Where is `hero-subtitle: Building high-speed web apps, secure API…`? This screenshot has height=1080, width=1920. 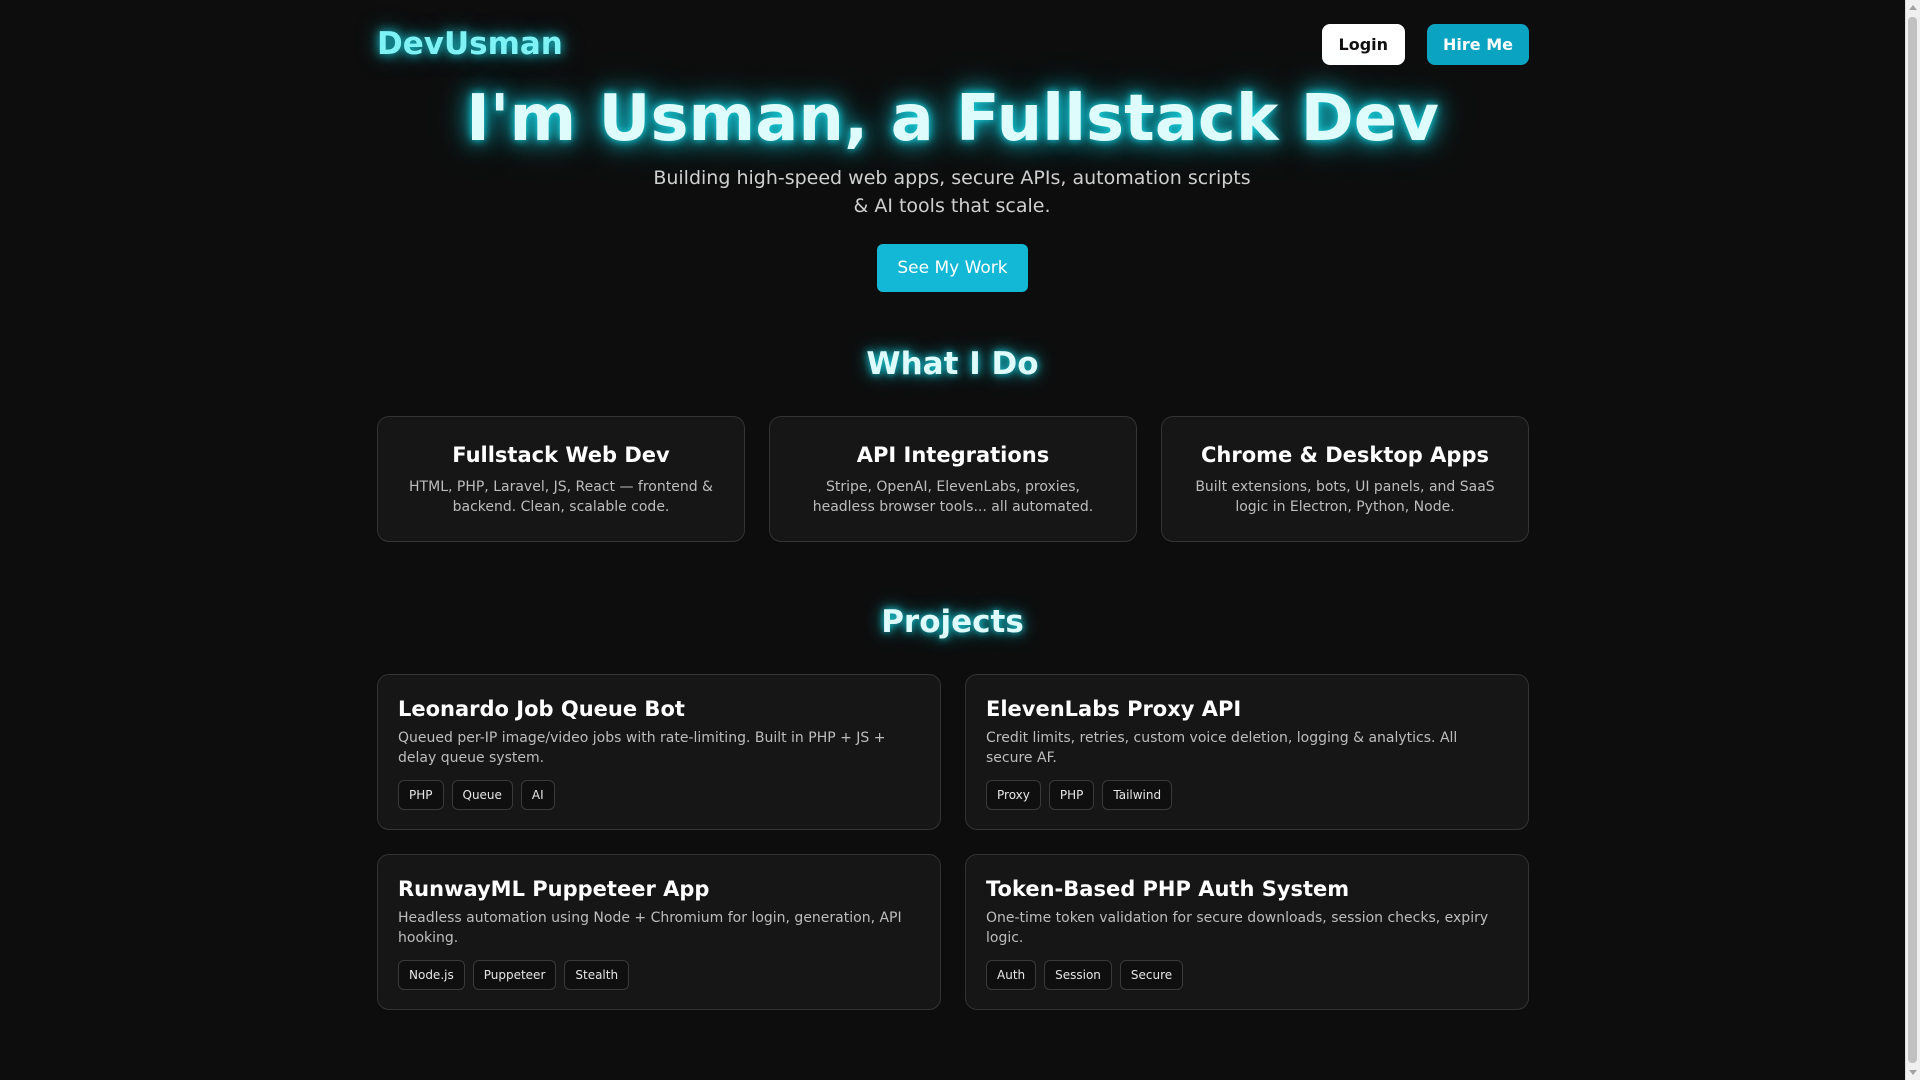 hero-subtitle: Building high-speed web apps, secure API… is located at coordinates (952, 192).